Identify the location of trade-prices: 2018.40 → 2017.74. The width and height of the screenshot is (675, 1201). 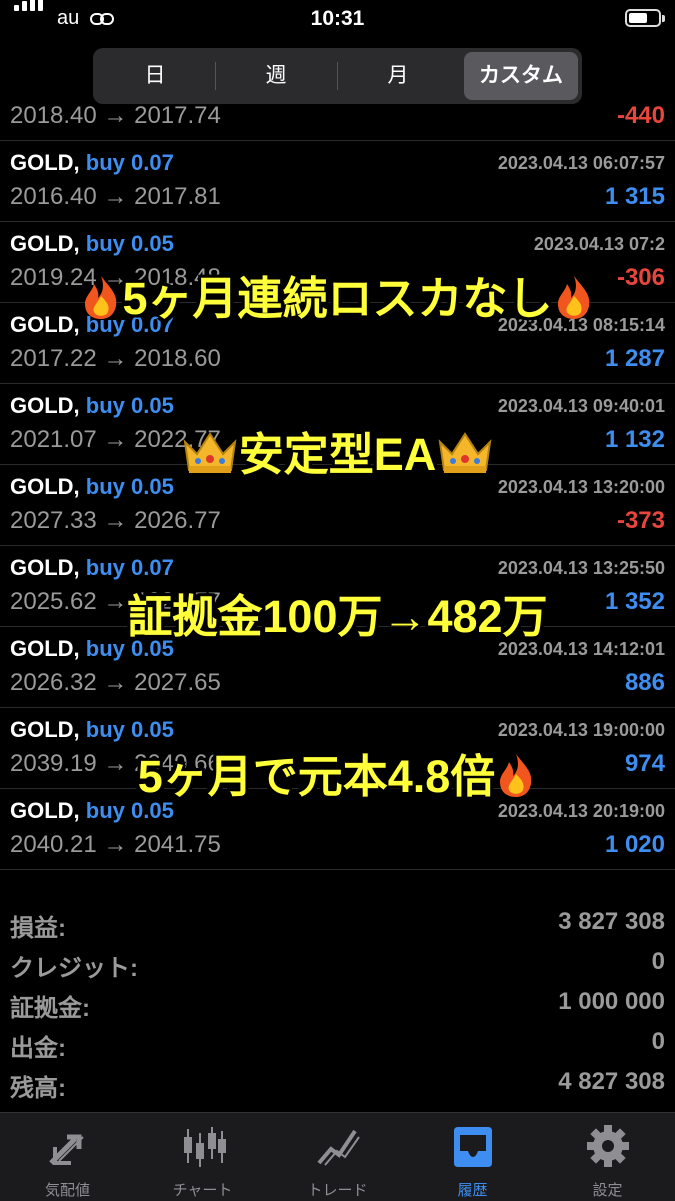
(115, 115).